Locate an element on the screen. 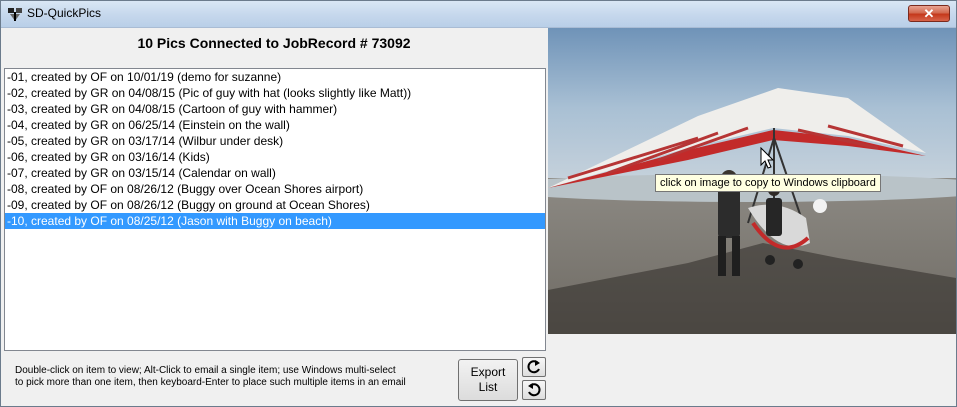  rotate-clockwise-icon is located at coordinates (533, 367).